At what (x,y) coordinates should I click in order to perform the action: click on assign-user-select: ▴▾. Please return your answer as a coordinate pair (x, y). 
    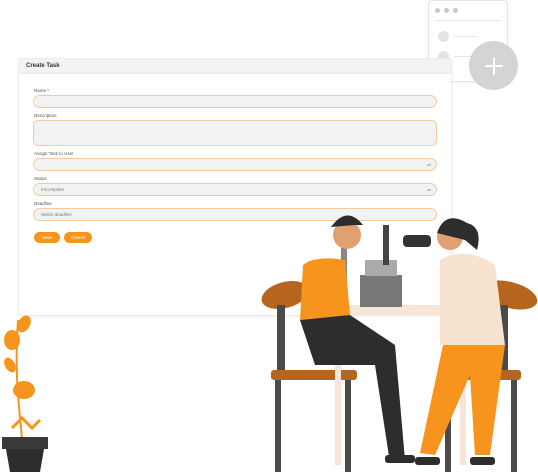
    Looking at the image, I should click on (235, 164).